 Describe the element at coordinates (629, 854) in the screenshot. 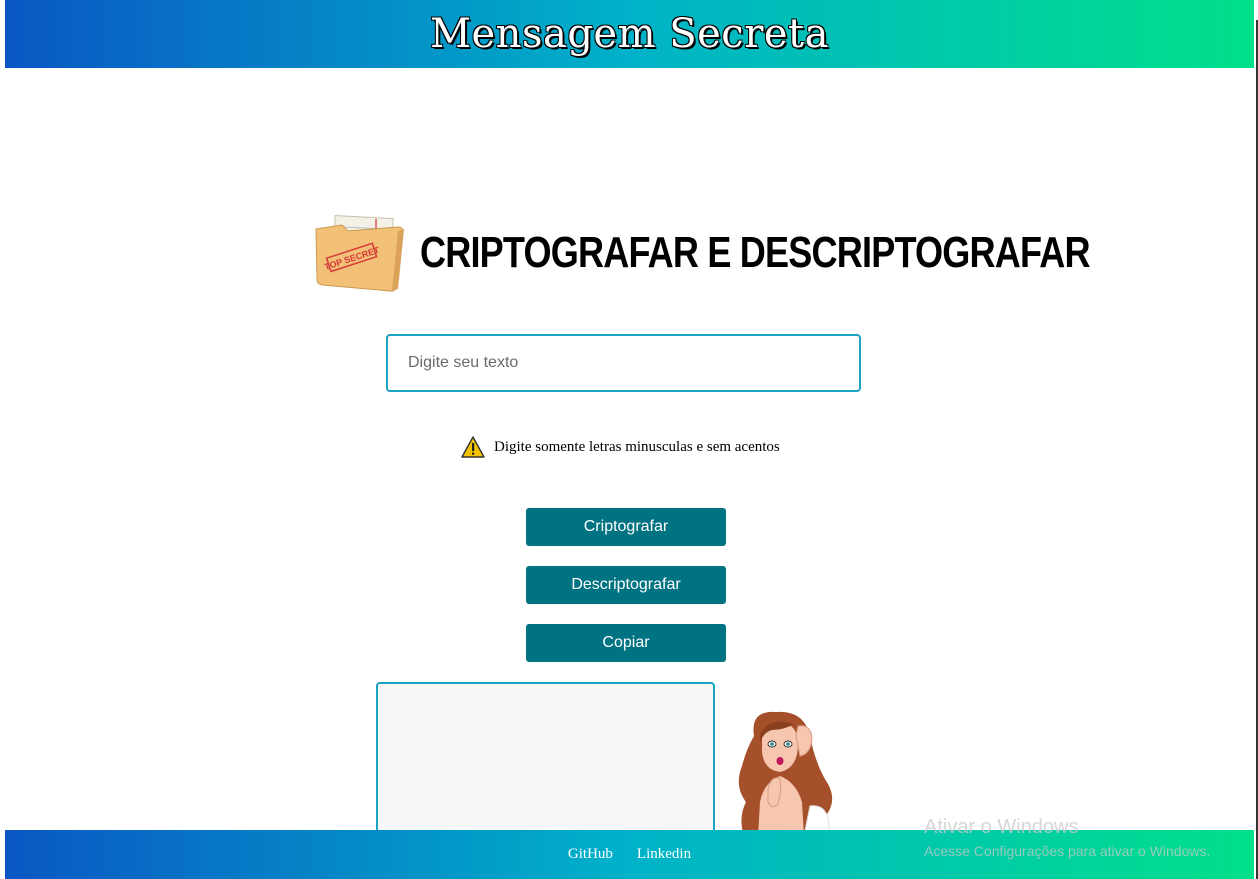

I see `footer-bar: GitHub Linkedin` at that location.